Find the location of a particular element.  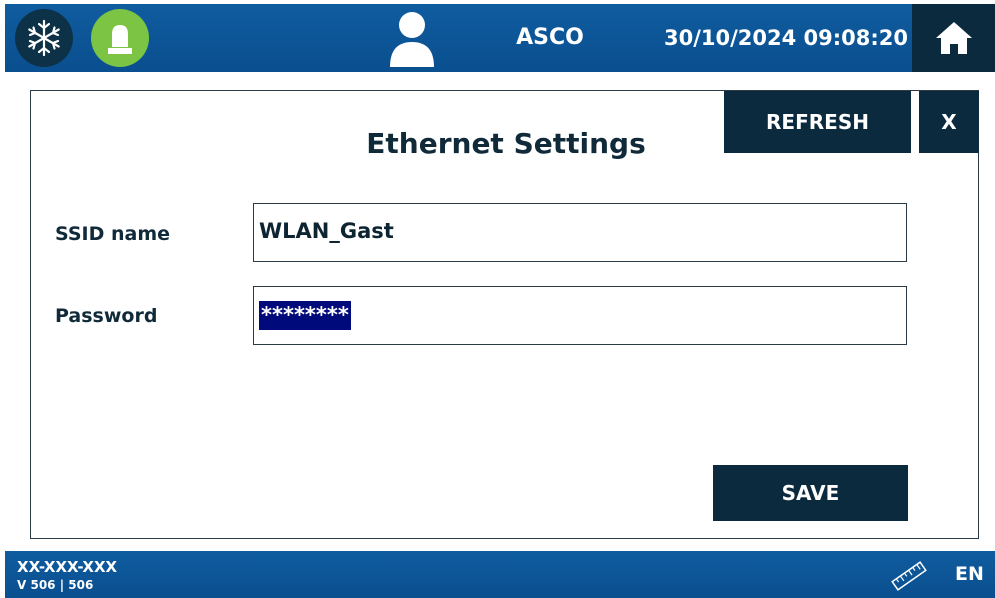

home-button is located at coordinates (953, 38).